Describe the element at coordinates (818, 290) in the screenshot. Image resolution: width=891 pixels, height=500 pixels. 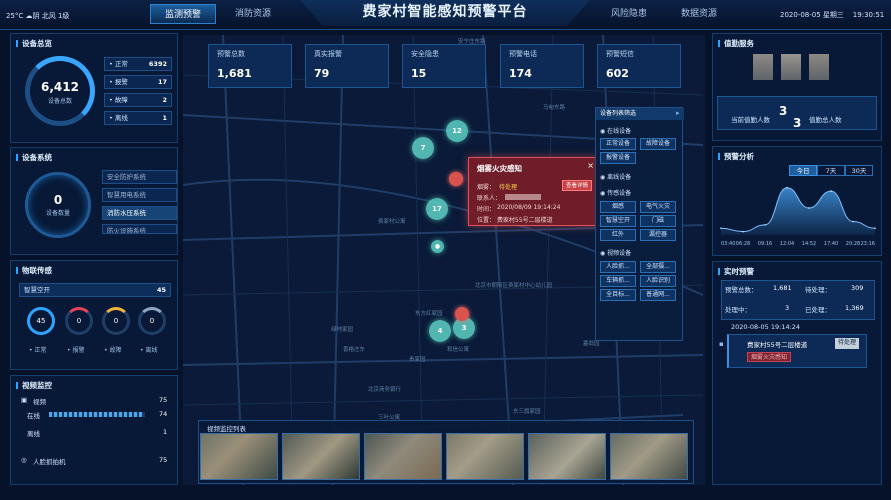
I see `realtime-pending-label: 待处理：` at that location.